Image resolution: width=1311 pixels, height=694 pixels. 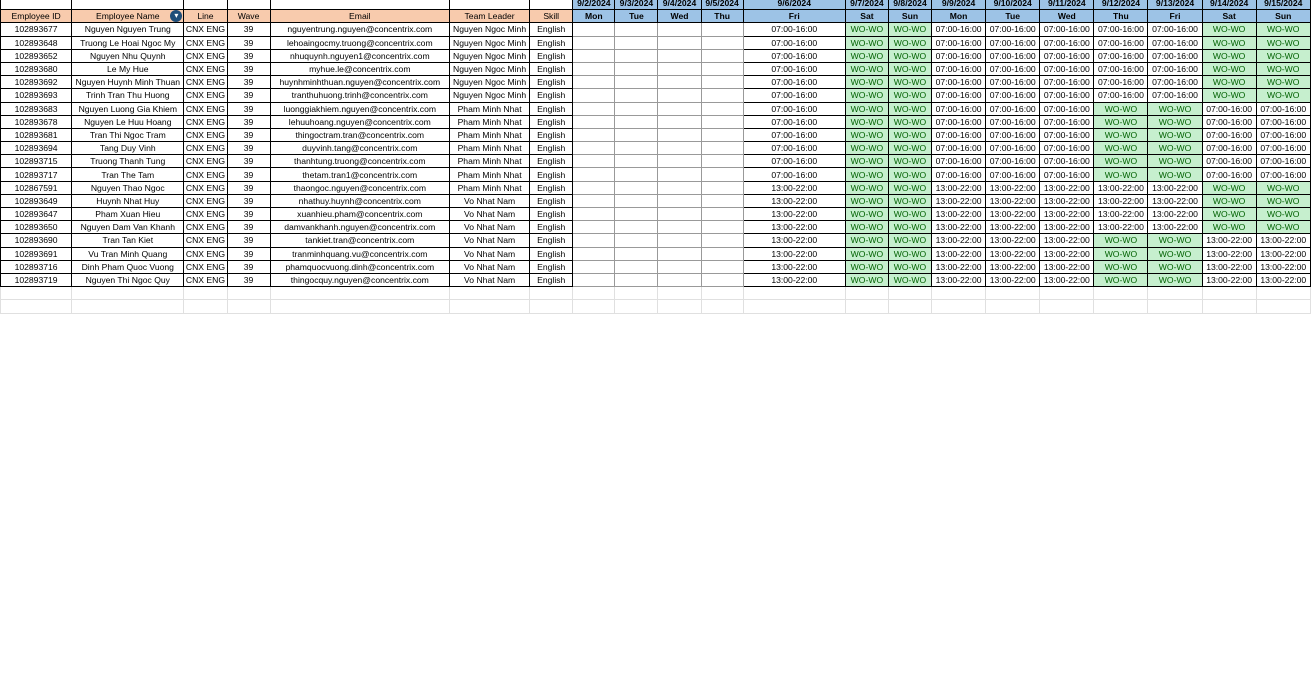 I want to click on employee-name-cell: Tran Thi Ngoc Tram, so click(x=128, y=135).